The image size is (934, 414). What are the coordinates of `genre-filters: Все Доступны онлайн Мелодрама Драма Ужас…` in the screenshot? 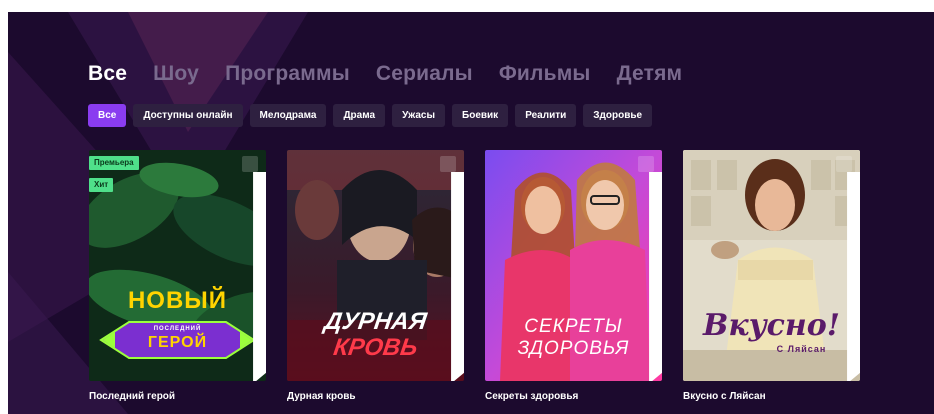 It's located at (370, 115).